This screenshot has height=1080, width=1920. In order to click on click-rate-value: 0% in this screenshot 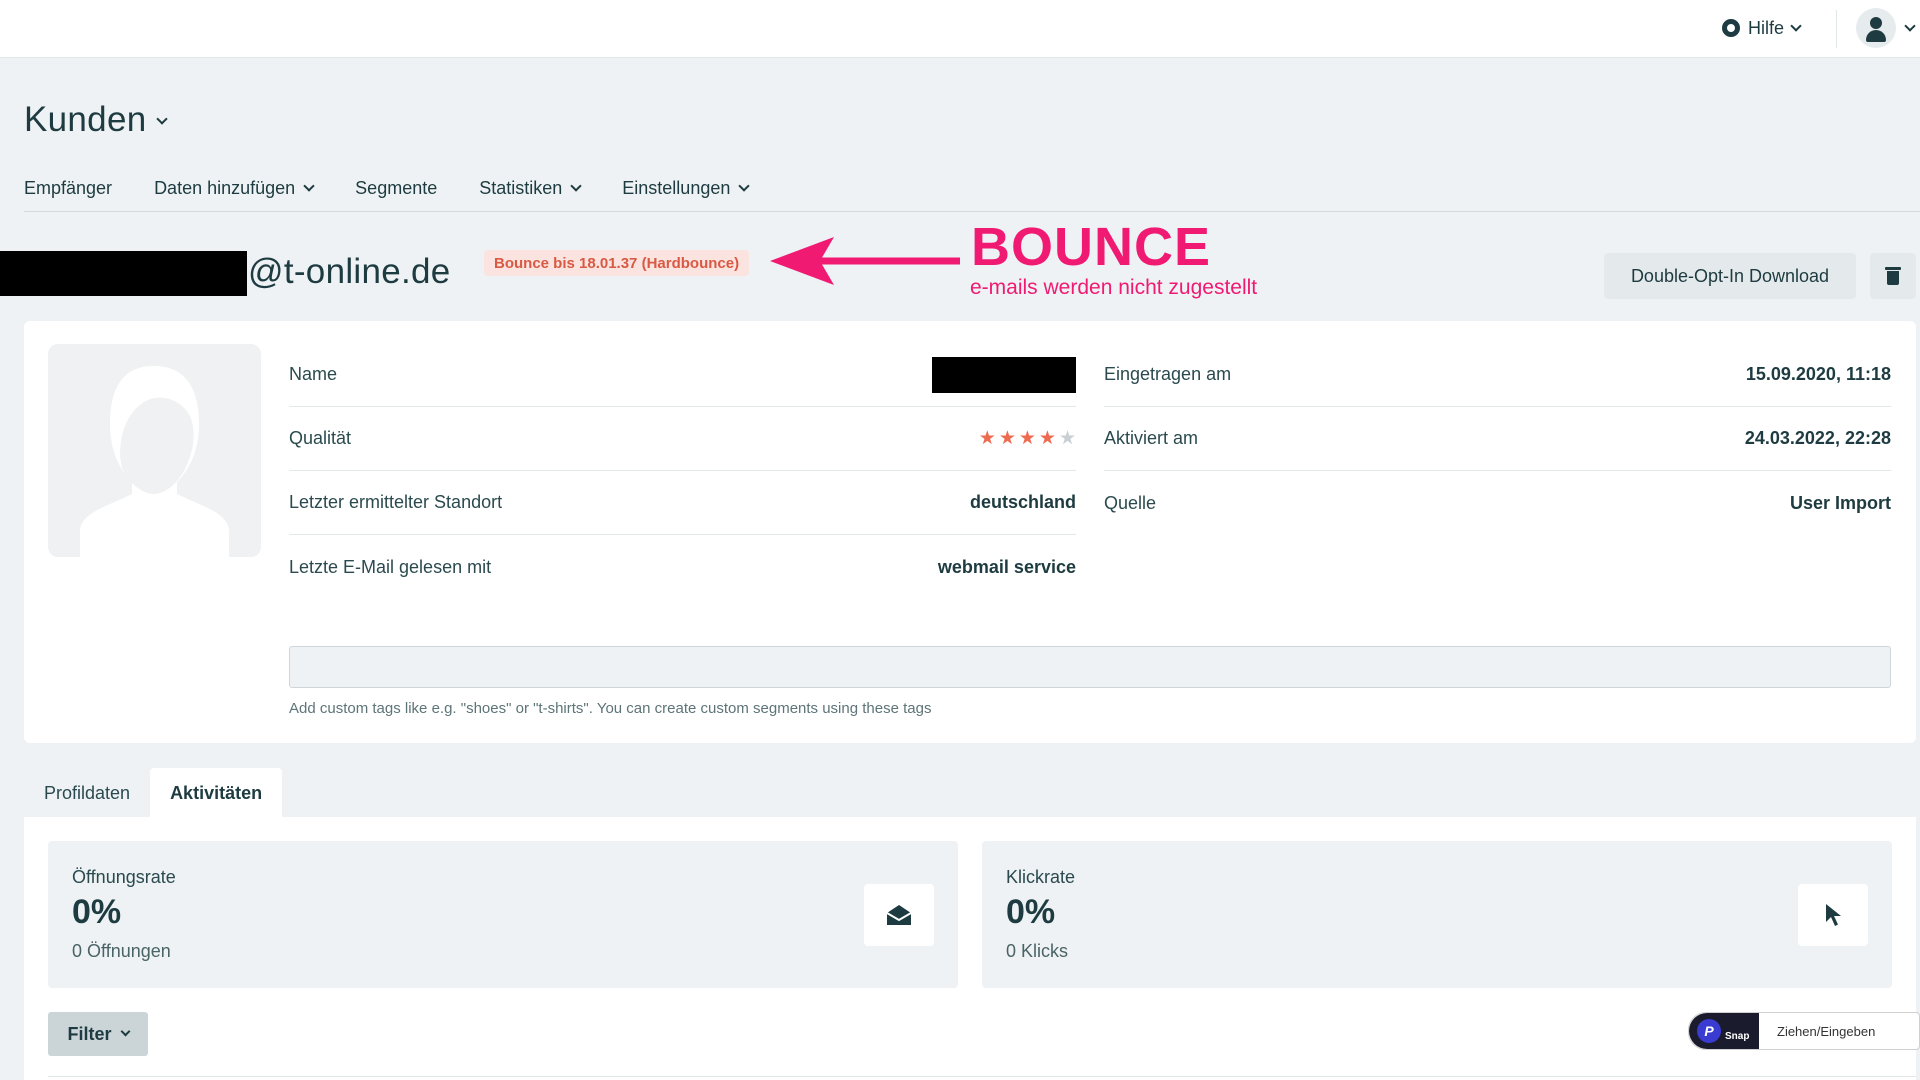, I will do `click(1031, 912)`.